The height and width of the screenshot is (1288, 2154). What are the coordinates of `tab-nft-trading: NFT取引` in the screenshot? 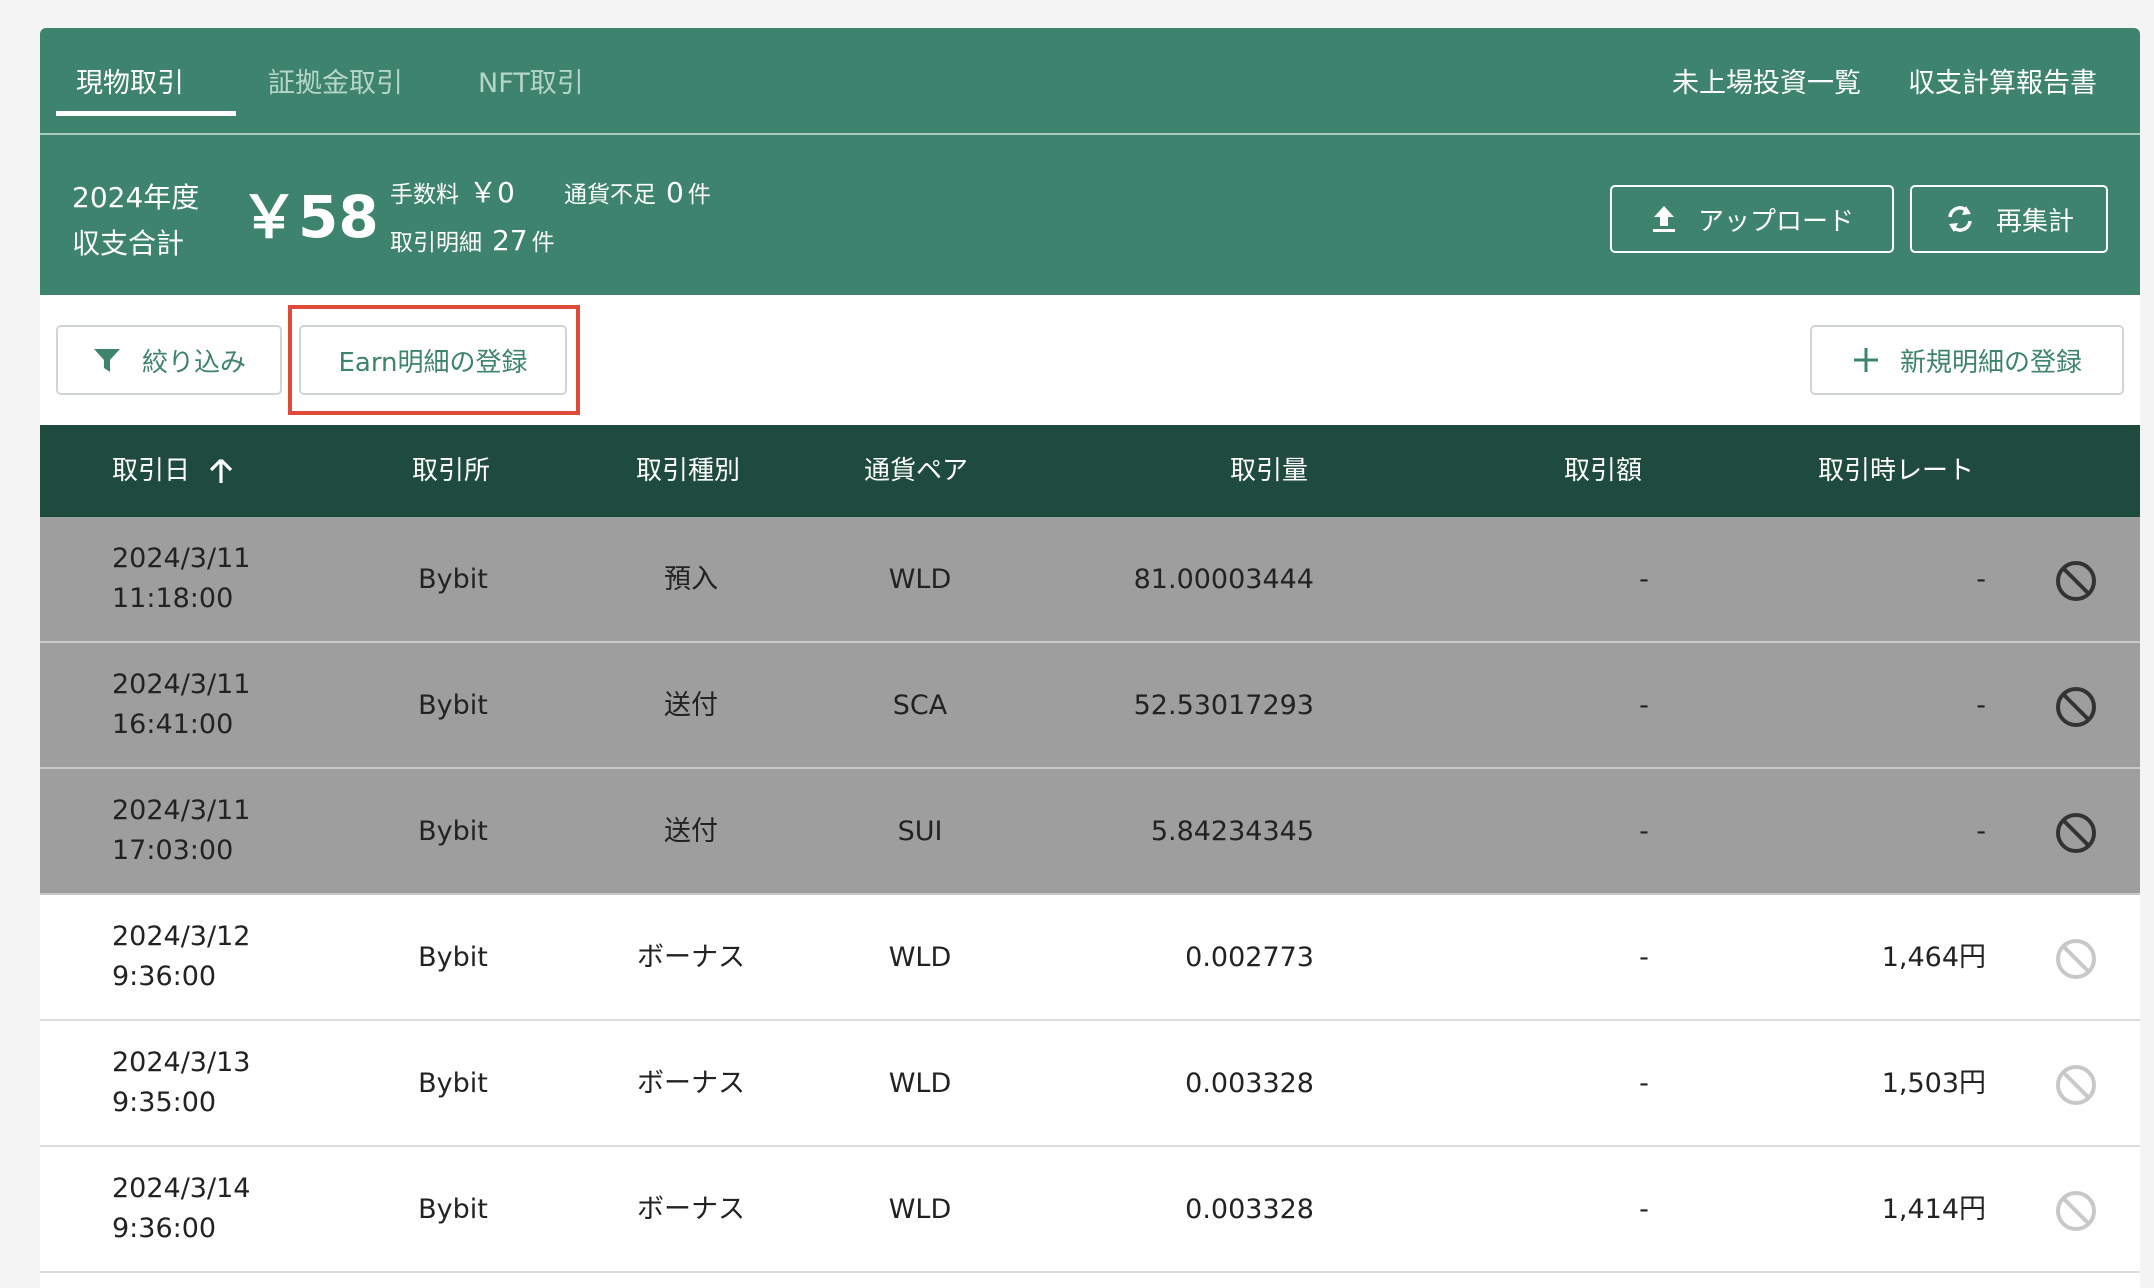 It's located at (531, 84).